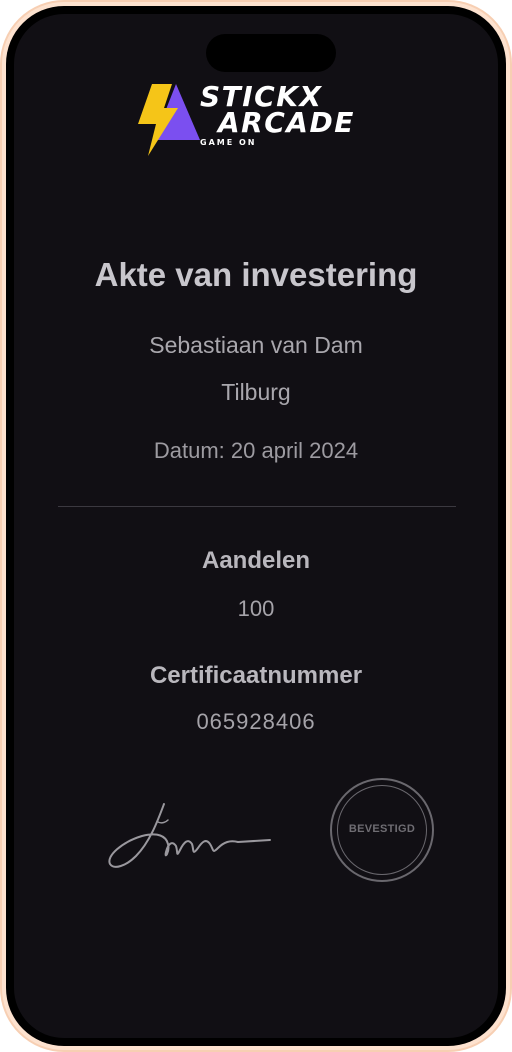 This screenshot has height=1052, width=512. I want to click on dynamic-island, so click(271, 53).